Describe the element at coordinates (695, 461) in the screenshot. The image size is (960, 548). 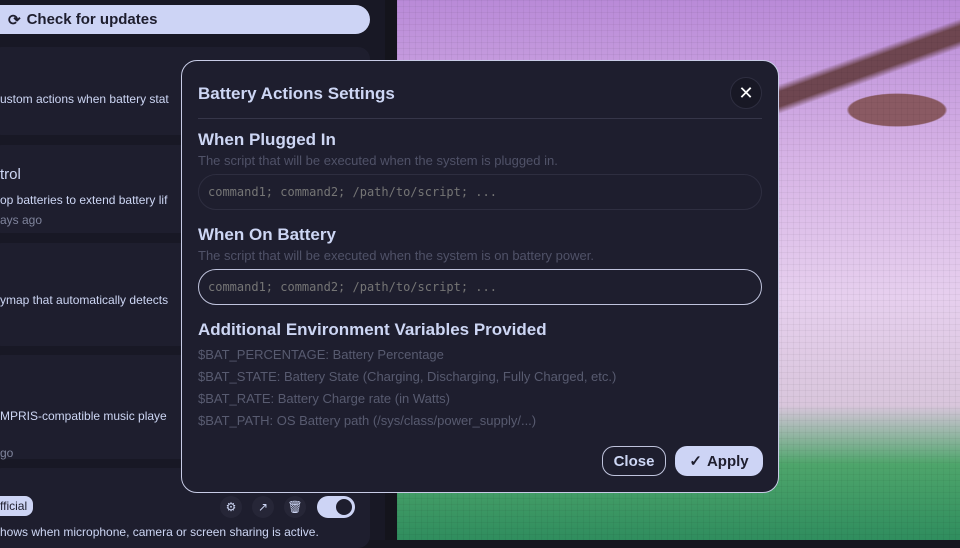
I see `check-icon: ✓` at that location.